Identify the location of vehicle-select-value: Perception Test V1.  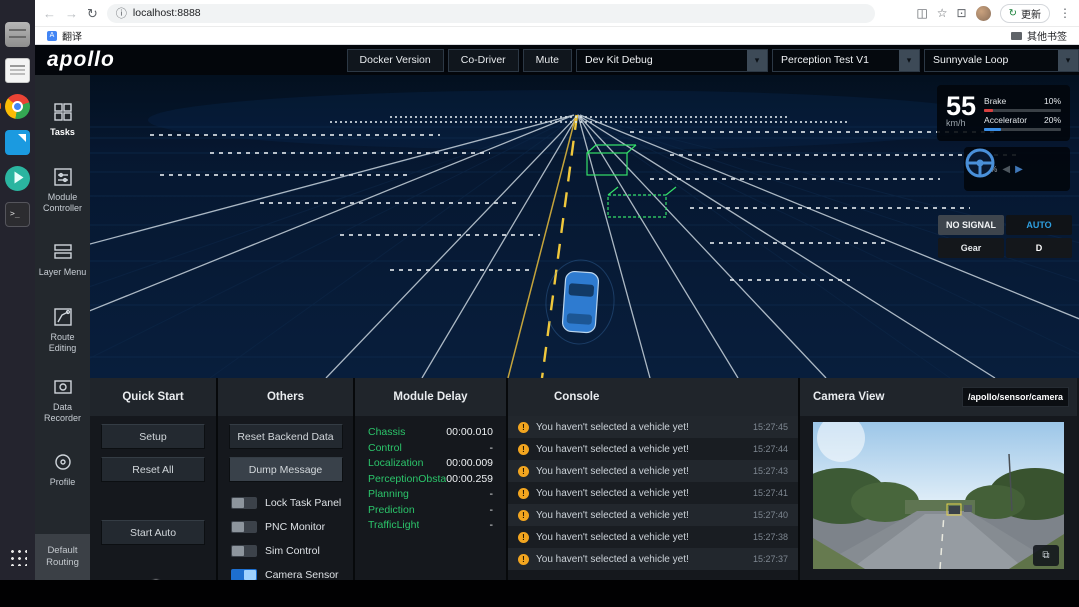
(825, 60).